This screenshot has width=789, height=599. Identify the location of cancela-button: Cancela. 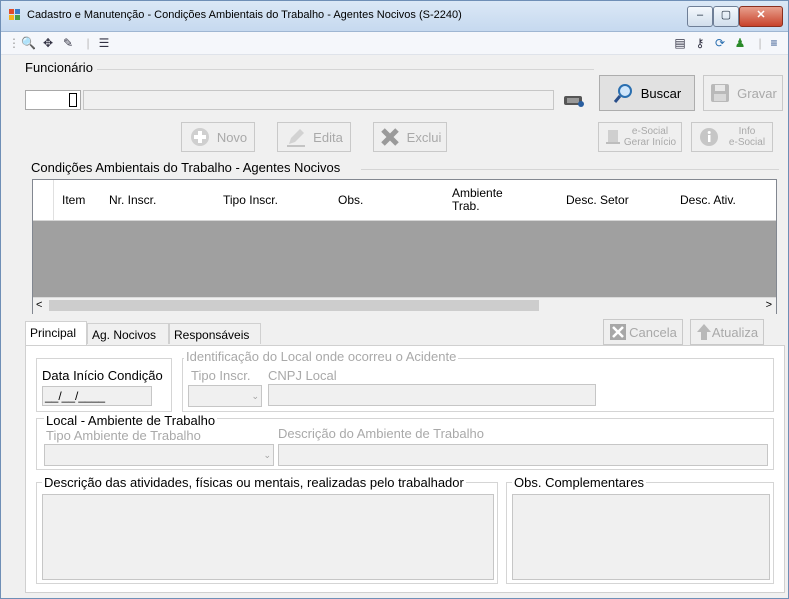
(643, 332).